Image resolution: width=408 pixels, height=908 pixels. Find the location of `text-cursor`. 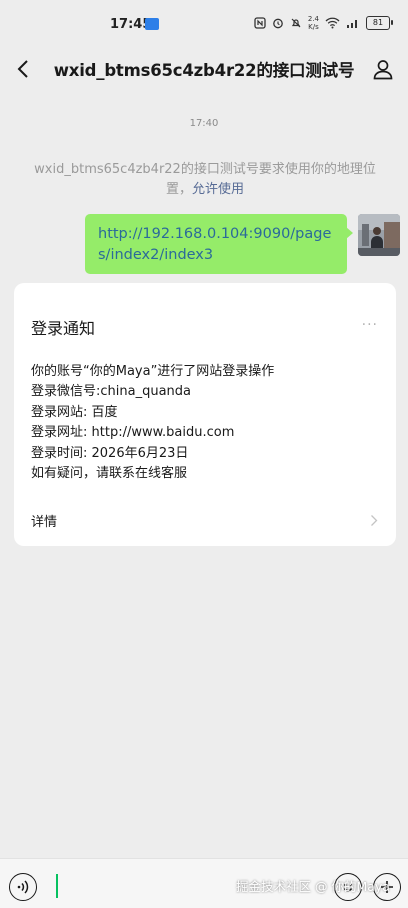

text-cursor is located at coordinates (57, 886).